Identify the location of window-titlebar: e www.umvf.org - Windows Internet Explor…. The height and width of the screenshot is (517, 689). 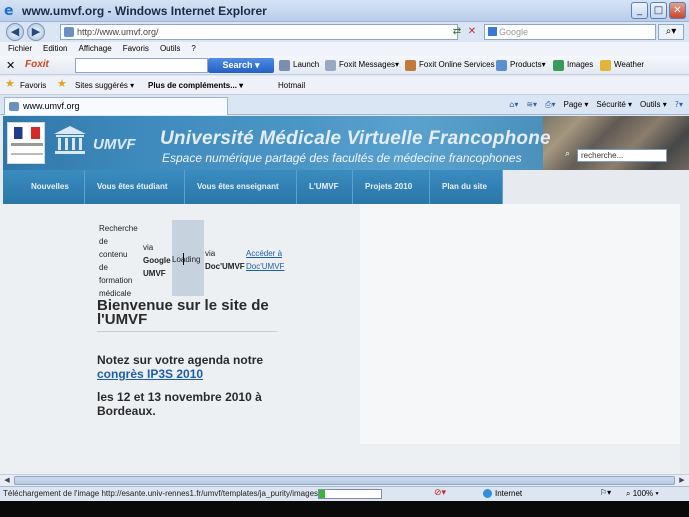
(344, 11).